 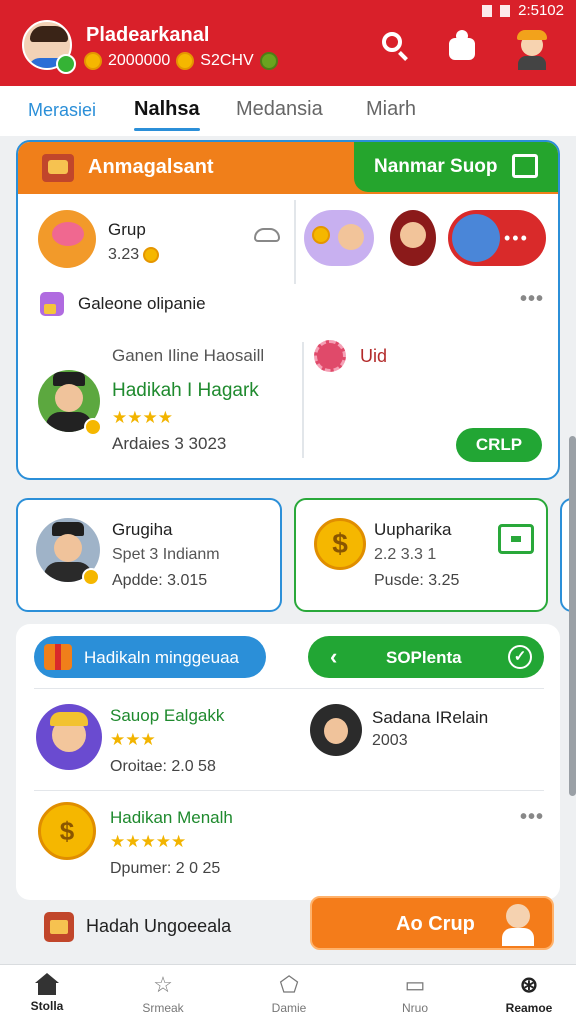 I want to click on friend-avatar: •••, so click(x=497, y=238).